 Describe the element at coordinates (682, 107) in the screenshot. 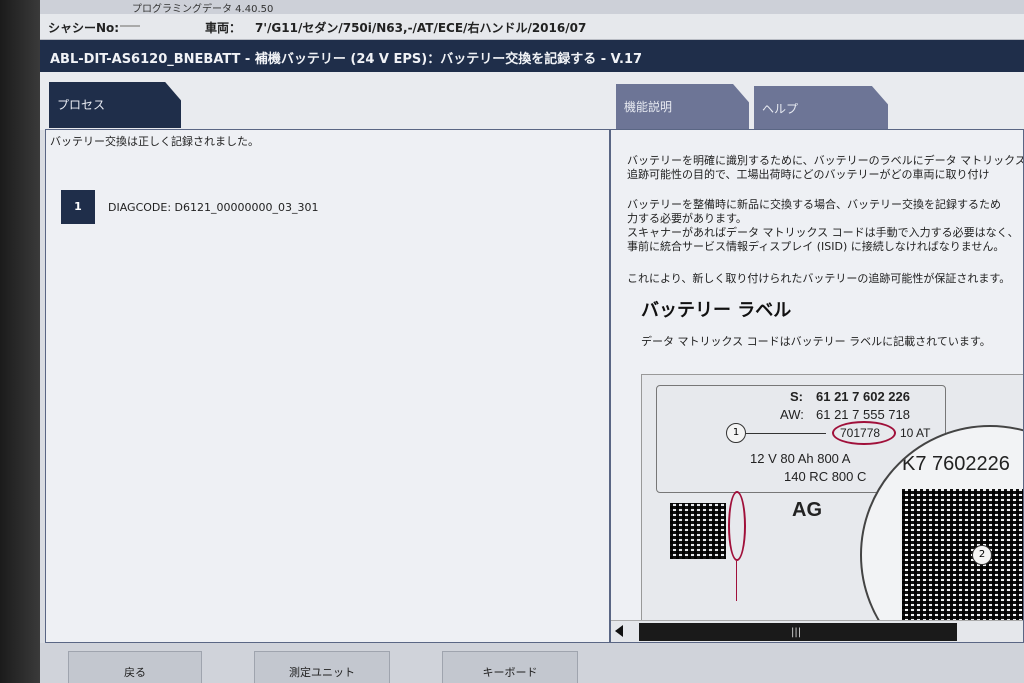

I see `tab-function-description: 機能説明` at that location.